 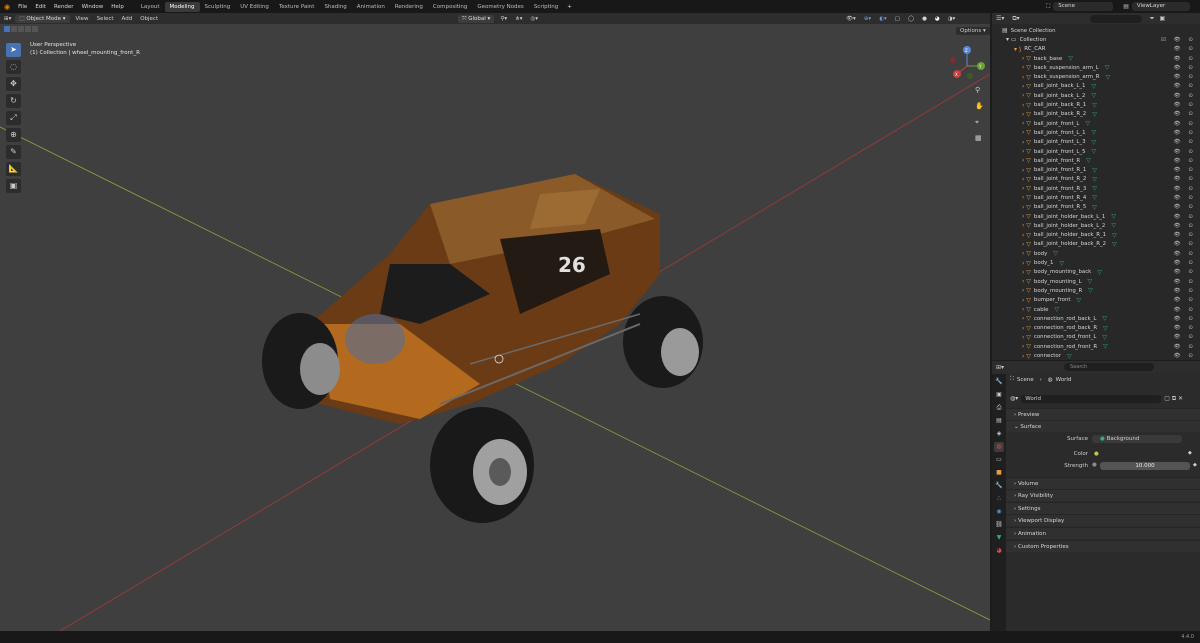 I want to click on properties-editor-icon: ⊞▾, so click(x=1000, y=367).